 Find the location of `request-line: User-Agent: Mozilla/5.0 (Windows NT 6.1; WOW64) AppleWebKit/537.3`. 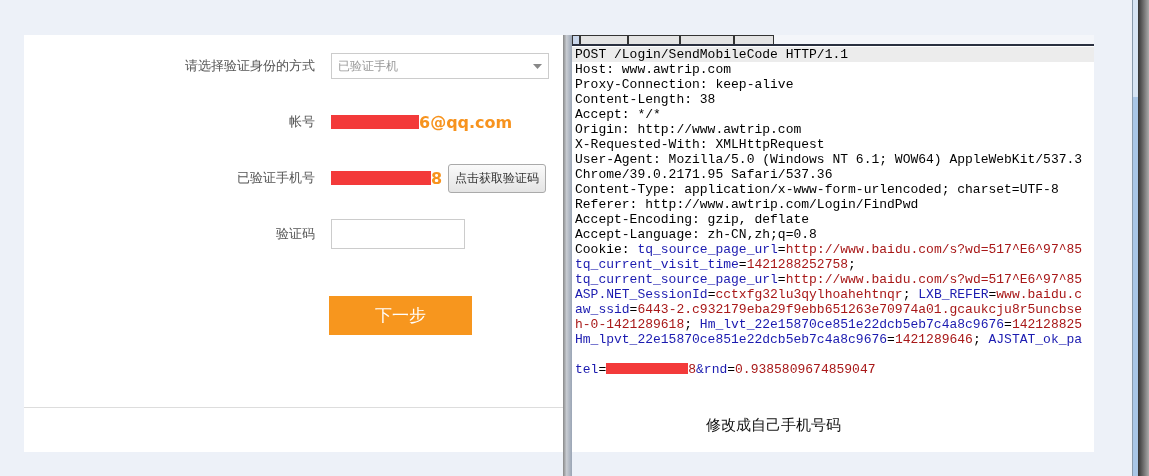

request-line: User-Agent: Mozilla/5.0 (Windows NT 6.1; WOW64) AppleWebKit/537.3 is located at coordinates (829, 159).